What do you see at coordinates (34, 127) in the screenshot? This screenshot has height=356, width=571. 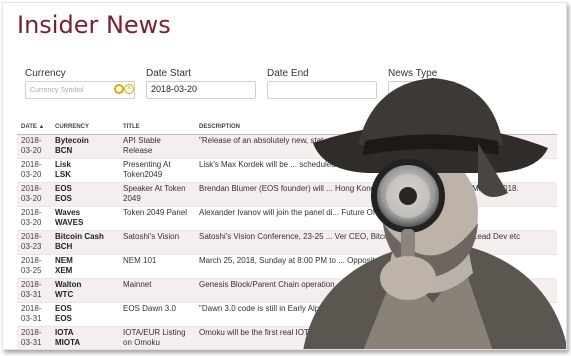 I see `column-header-date: DATE ▲` at bounding box center [34, 127].